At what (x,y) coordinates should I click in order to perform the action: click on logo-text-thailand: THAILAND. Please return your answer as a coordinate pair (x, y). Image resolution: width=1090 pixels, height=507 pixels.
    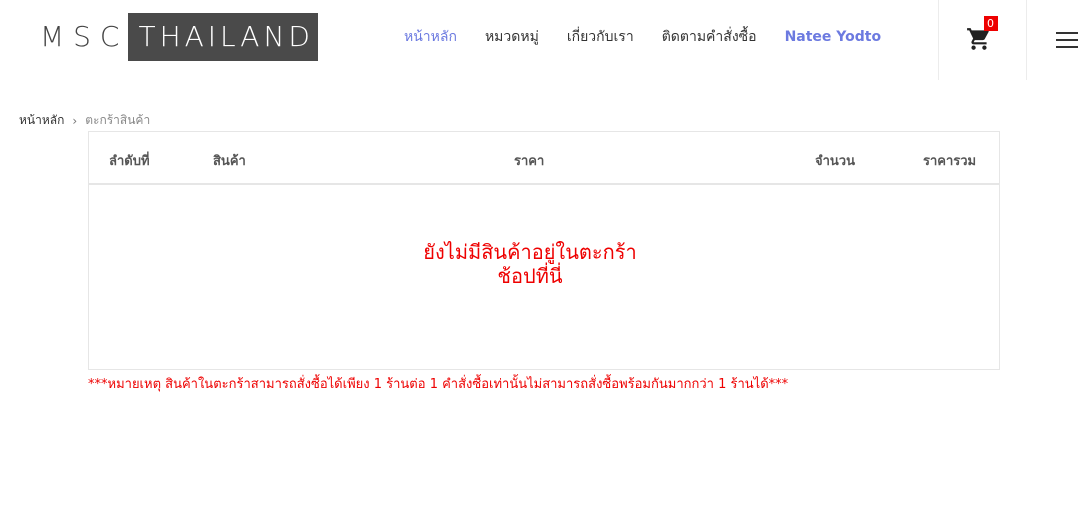
    Looking at the image, I should click on (223, 37).